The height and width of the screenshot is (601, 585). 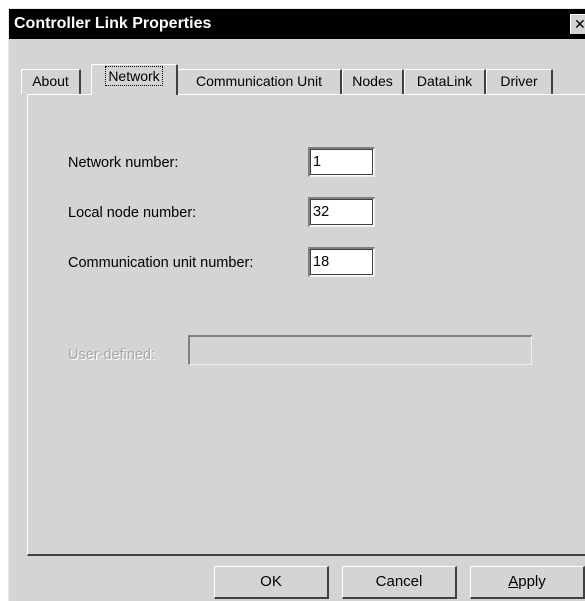 What do you see at coordinates (112, 355) in the screenshot?
I see `user-defined-label: User-defined:` at bounding box center [112, 355].